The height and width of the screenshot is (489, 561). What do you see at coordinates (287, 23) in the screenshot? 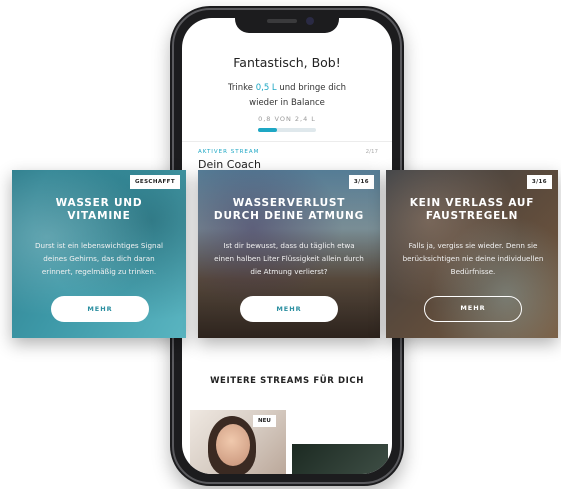
I see `phone-notch` at bounding box center [287, 23].